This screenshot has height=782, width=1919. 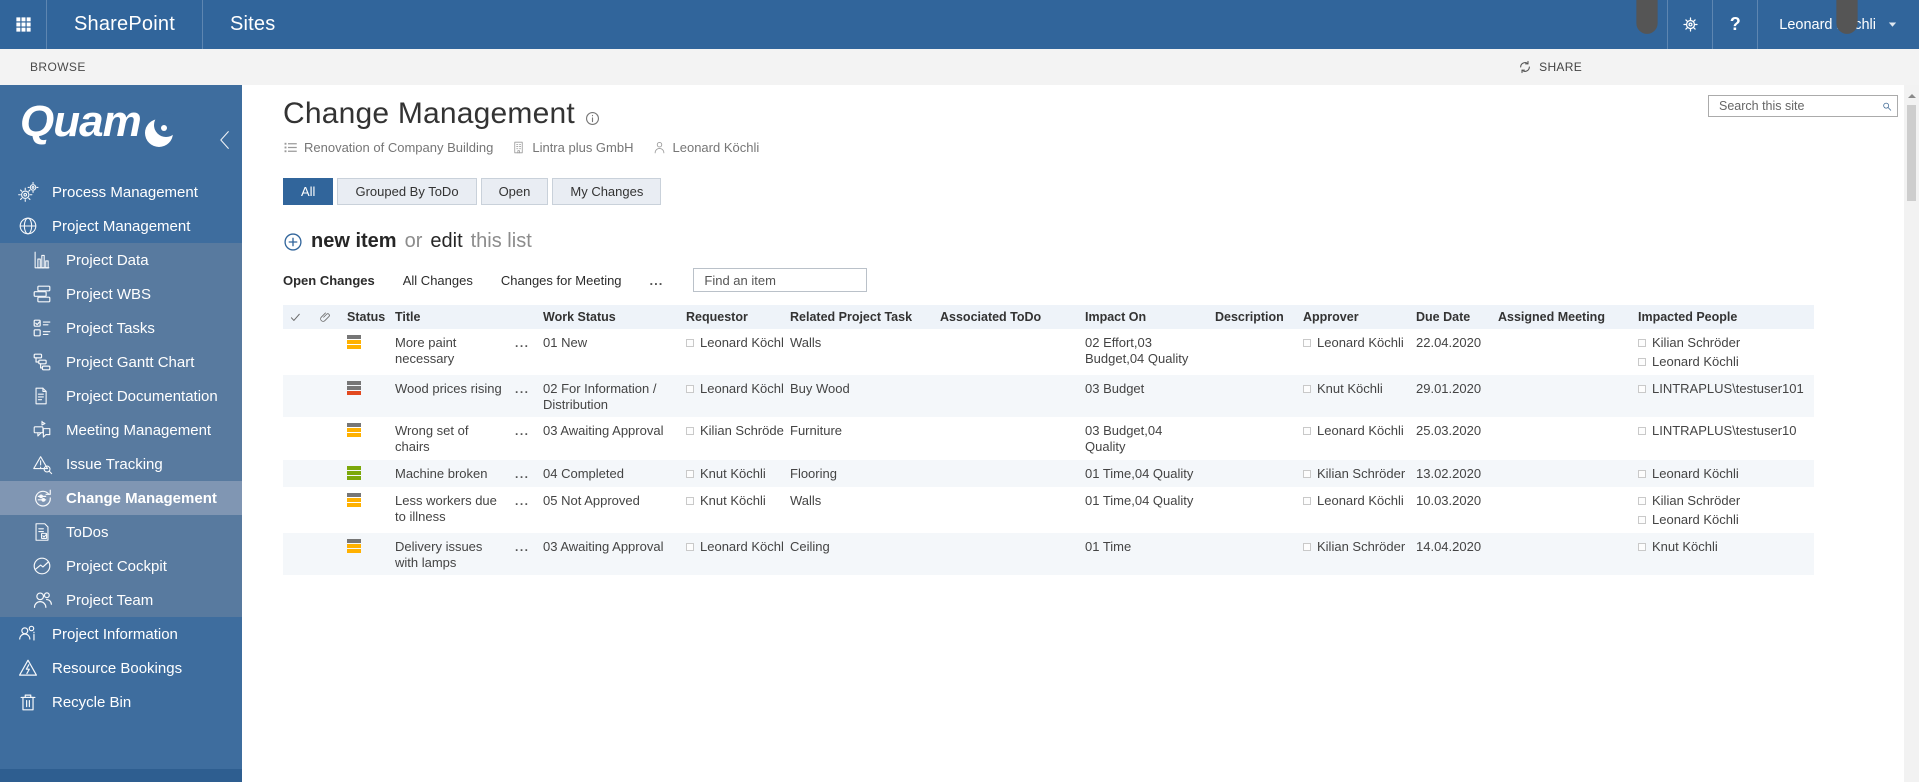 What do you see at coordinates (121, 702) in the screenshot?
I see `sidebar-item-recycle-bin: Recycle Bin` at bounding box center [121, 702].